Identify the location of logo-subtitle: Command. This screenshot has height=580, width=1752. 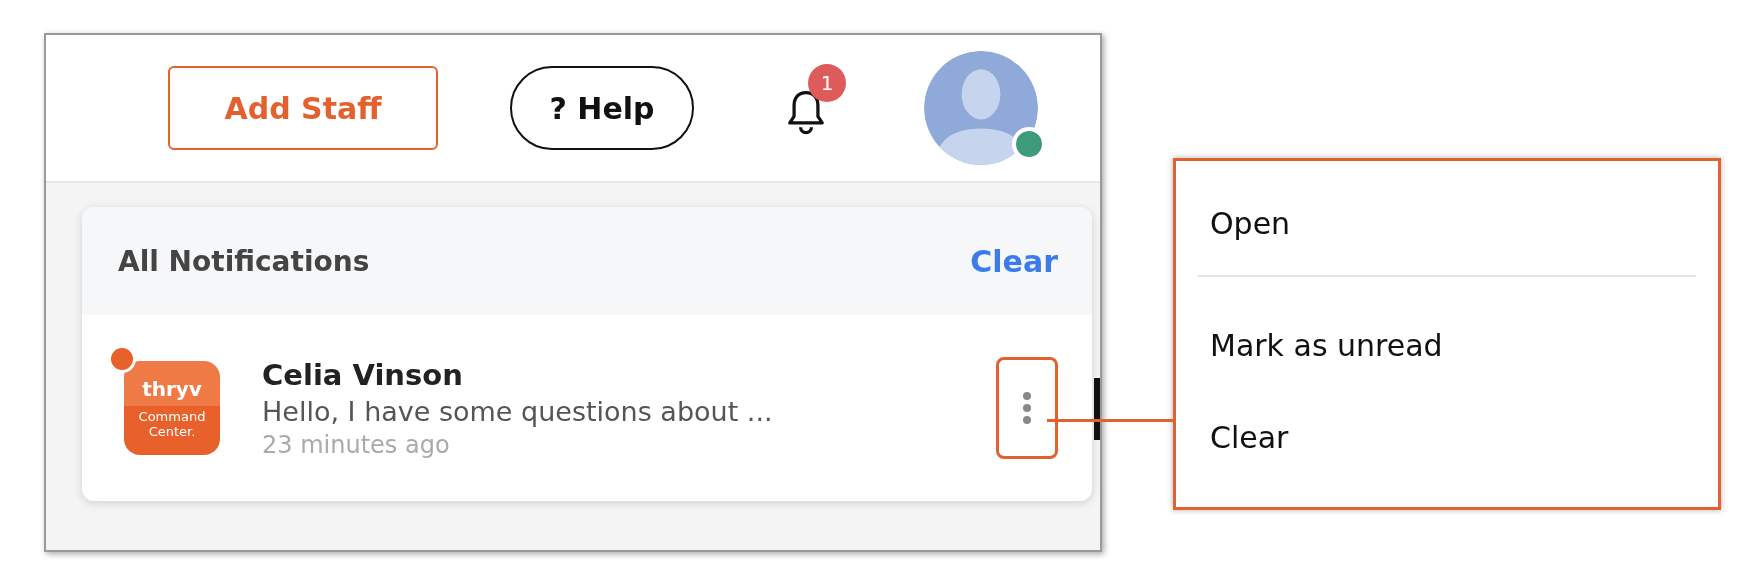
(172, 416).